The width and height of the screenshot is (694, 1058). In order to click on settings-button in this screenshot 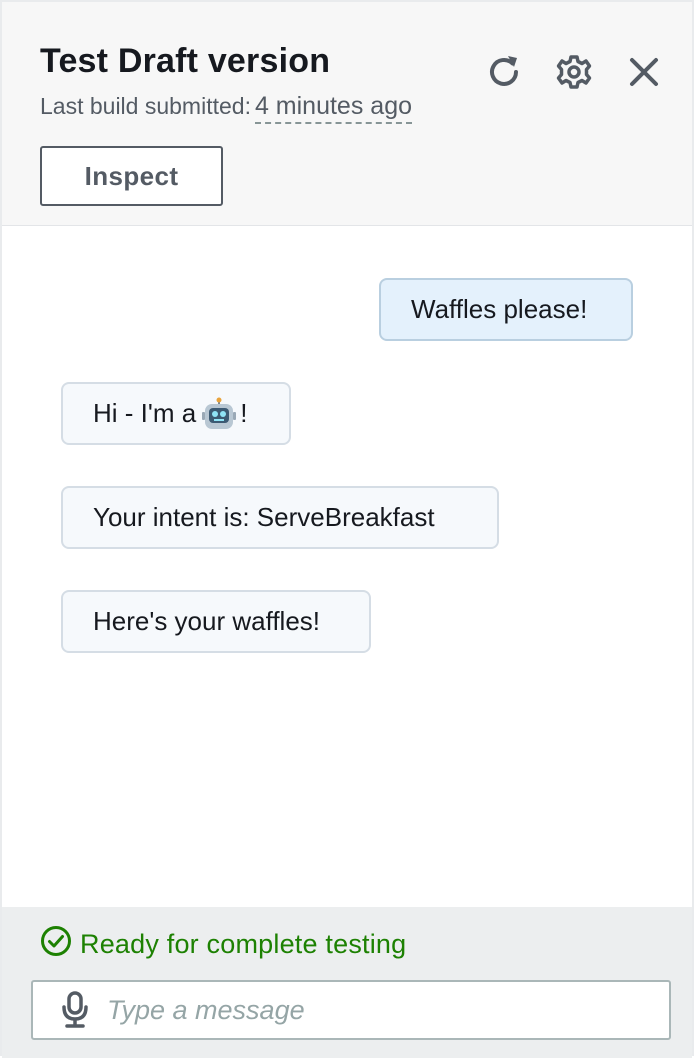, I will do `click(574, 72)`.